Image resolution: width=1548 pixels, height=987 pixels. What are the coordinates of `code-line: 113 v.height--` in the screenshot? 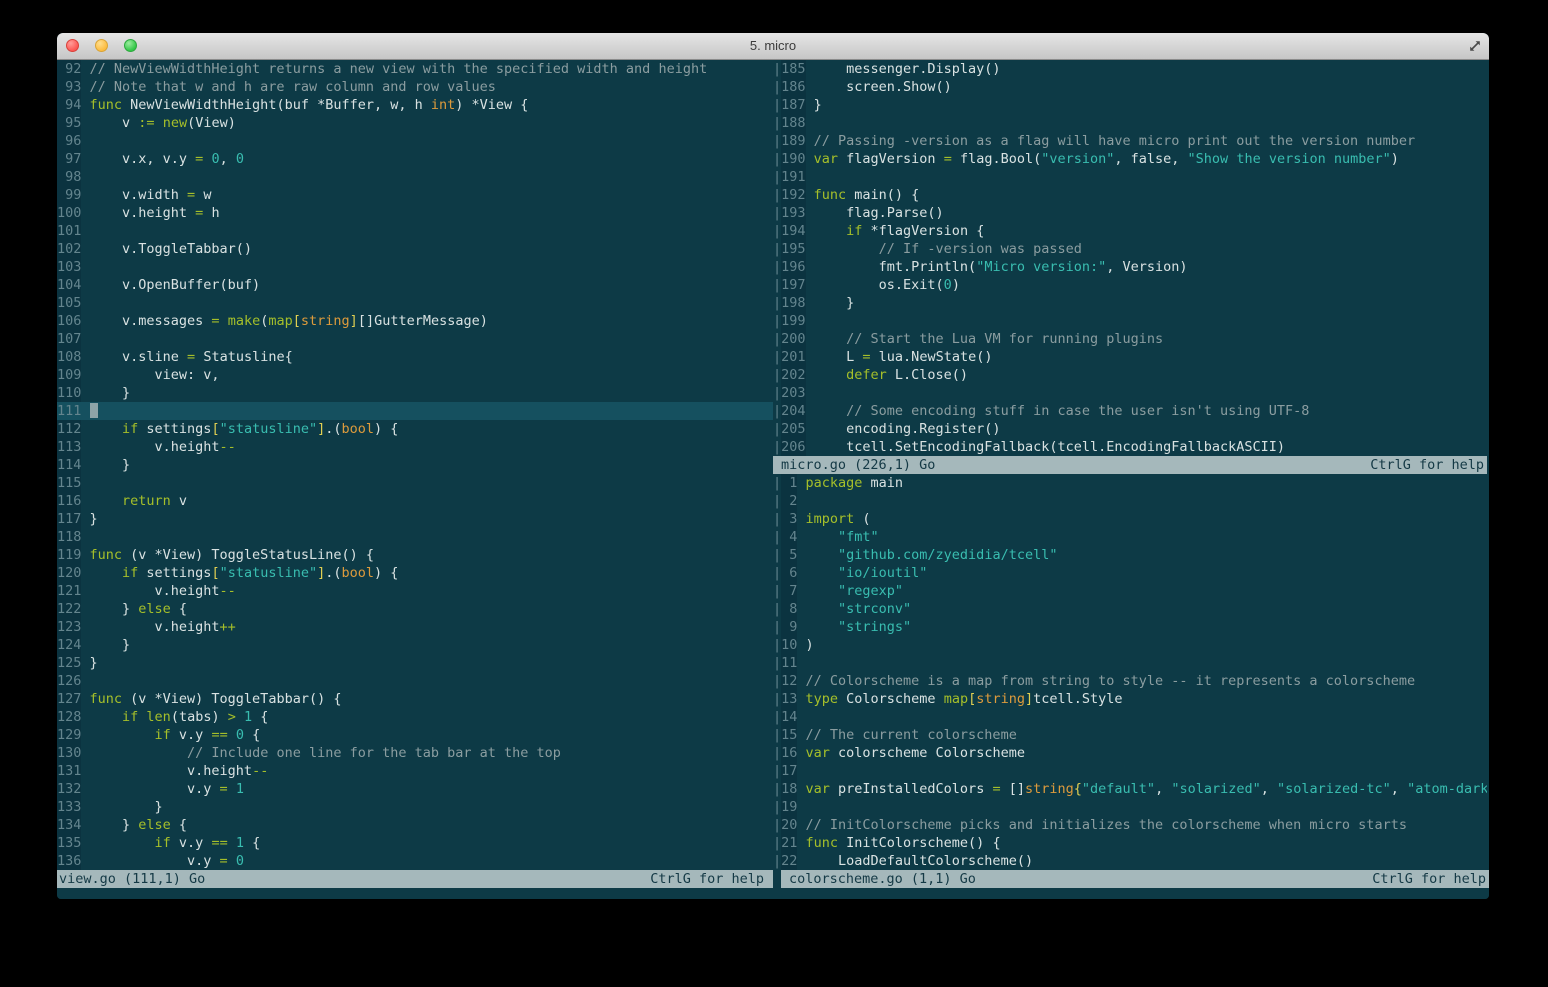 It's located at (415, 447).